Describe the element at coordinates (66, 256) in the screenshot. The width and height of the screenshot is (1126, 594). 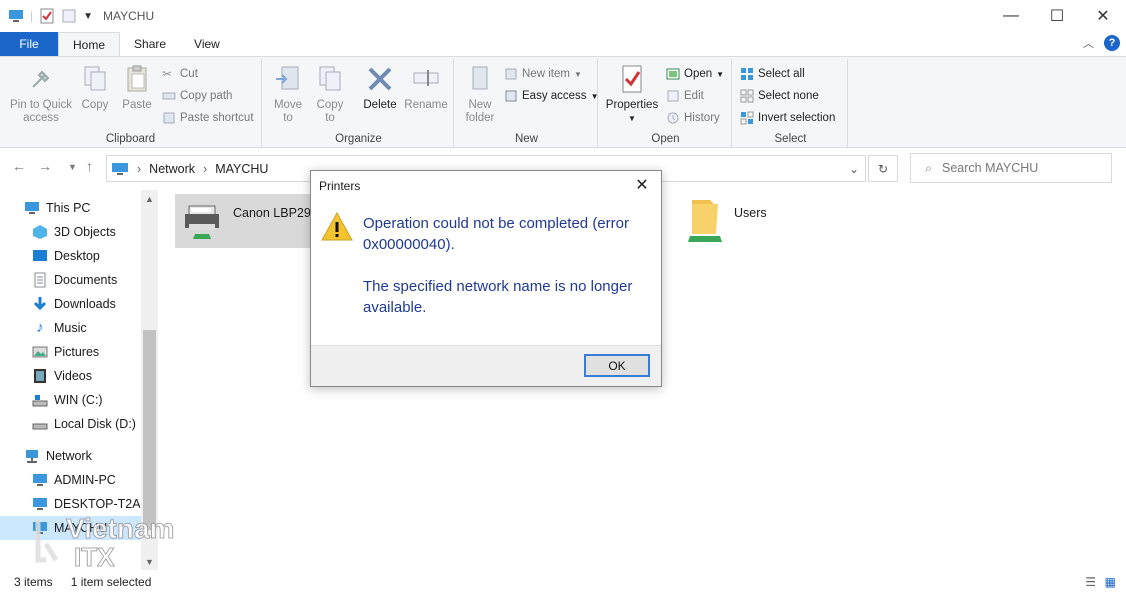
I see `sidebar-item-desktop: Desktop` at that location.